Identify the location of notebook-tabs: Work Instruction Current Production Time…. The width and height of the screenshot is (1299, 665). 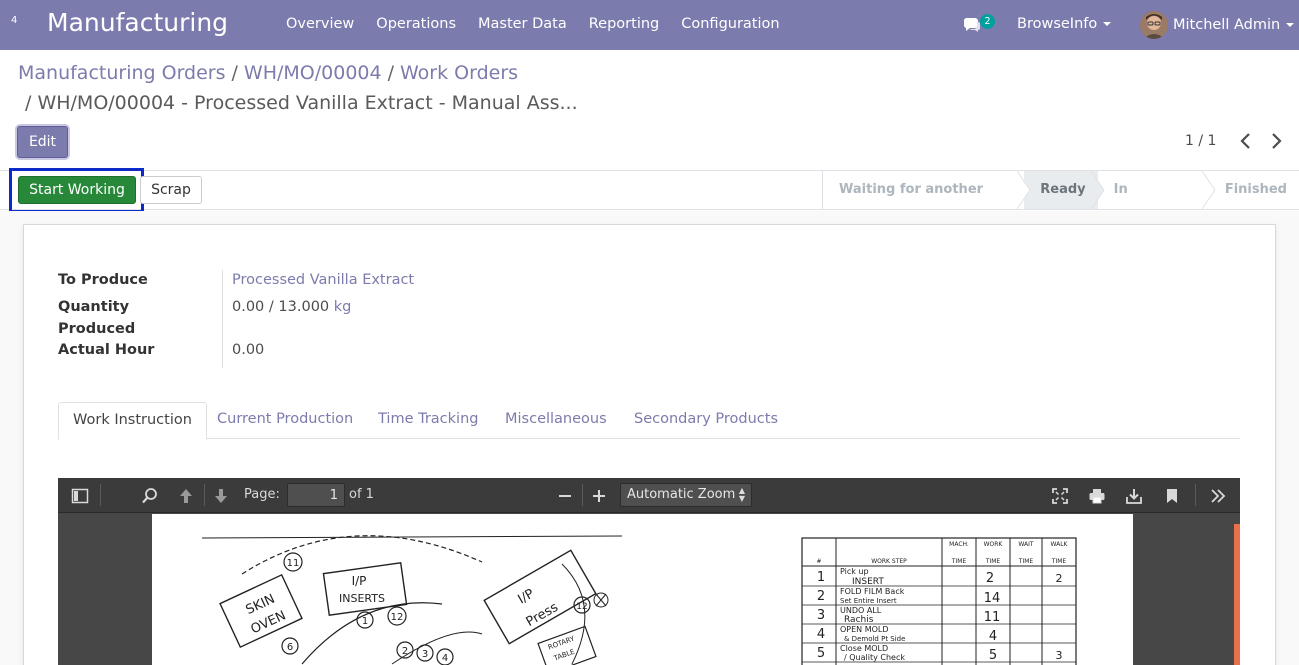
(649, 421).